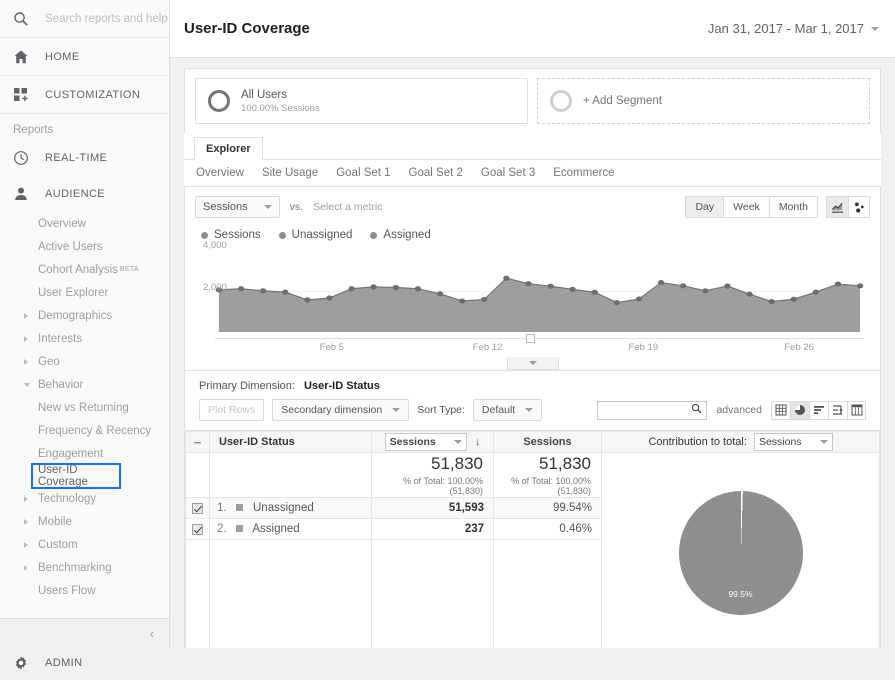 The image size is (895, 680). I want to click on sidebar-item-engagement: Engagement, so click(84, 453).